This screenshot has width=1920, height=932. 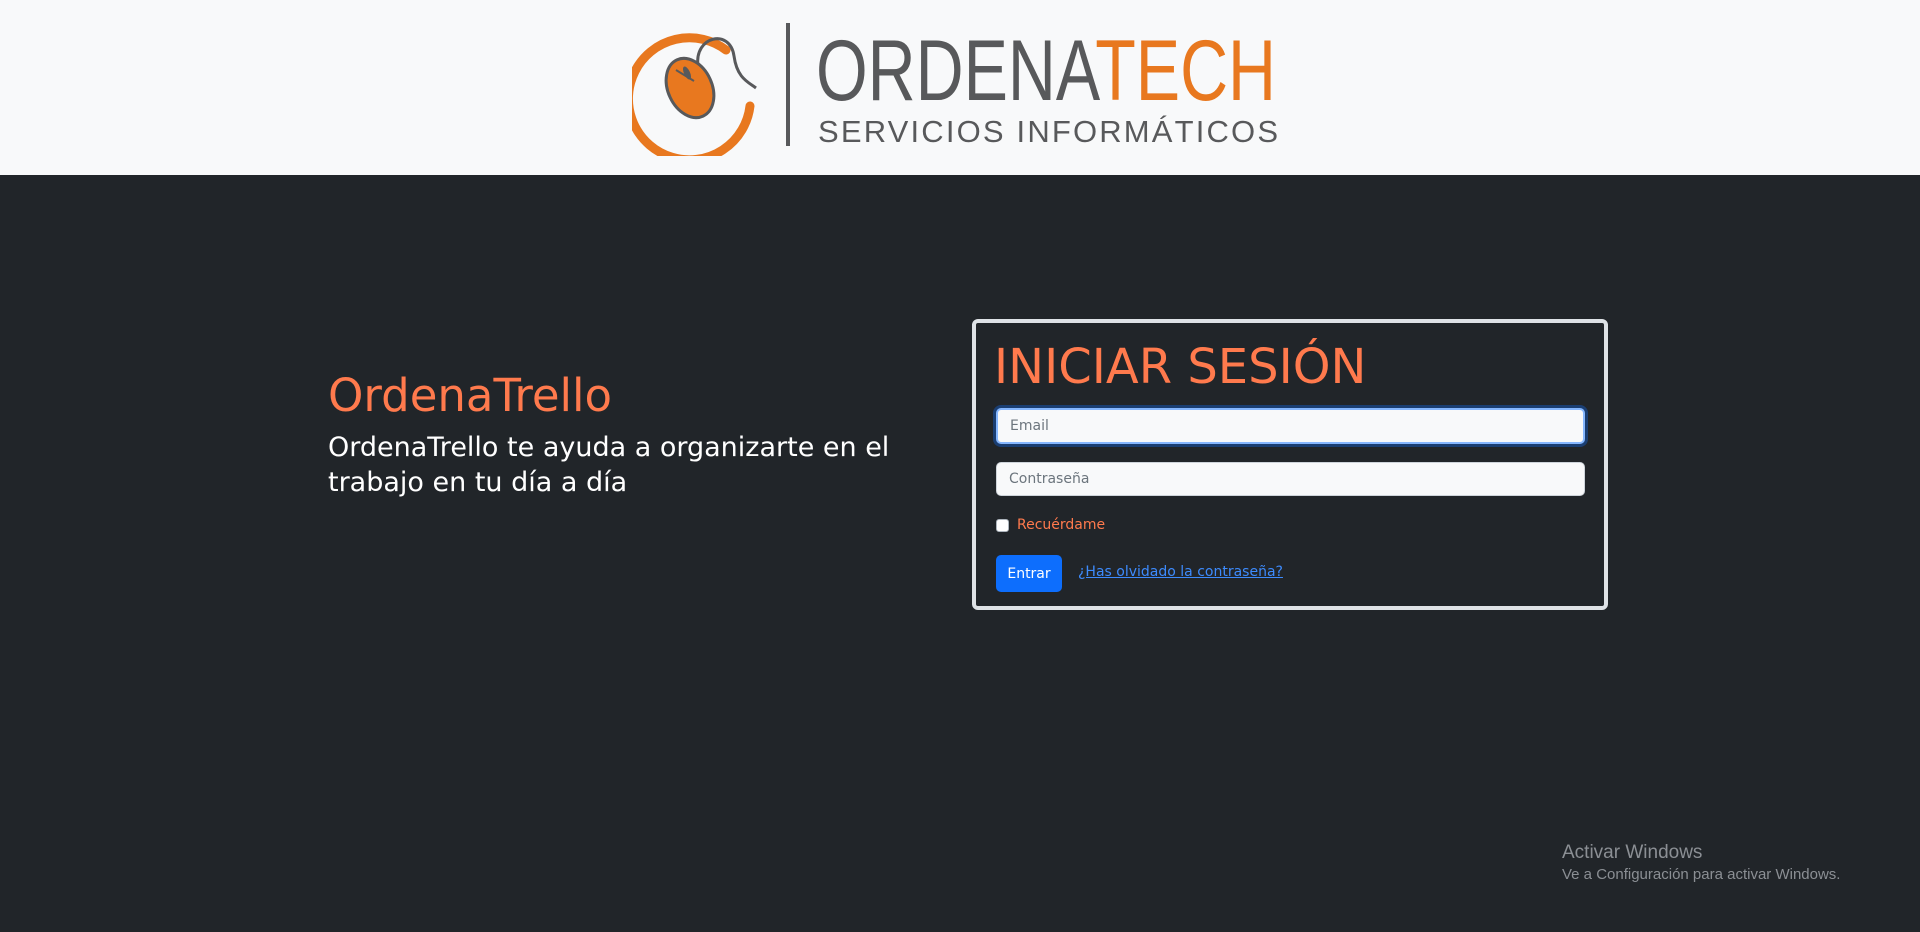 What do you see at coordinates (1290, 479) in the screenshot?
I see `password-field` at bounding box center [1290, 479].